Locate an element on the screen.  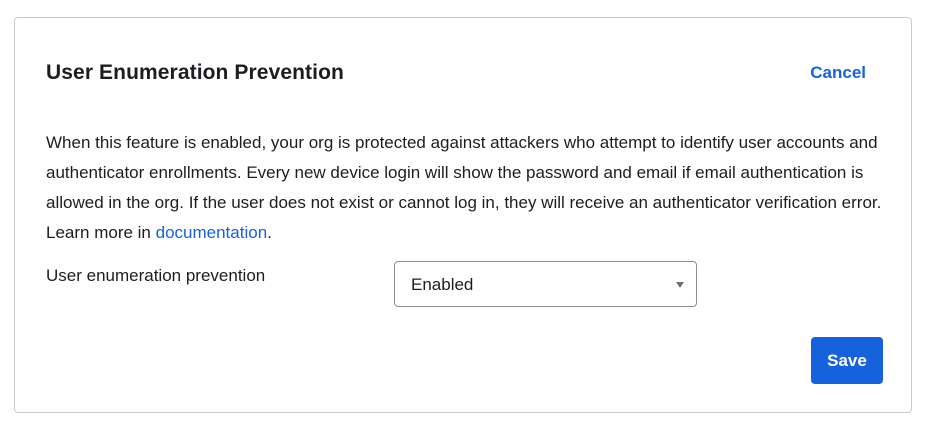
user-enumeration-label: User enumeration prevention is located at coordinates (156, 275).